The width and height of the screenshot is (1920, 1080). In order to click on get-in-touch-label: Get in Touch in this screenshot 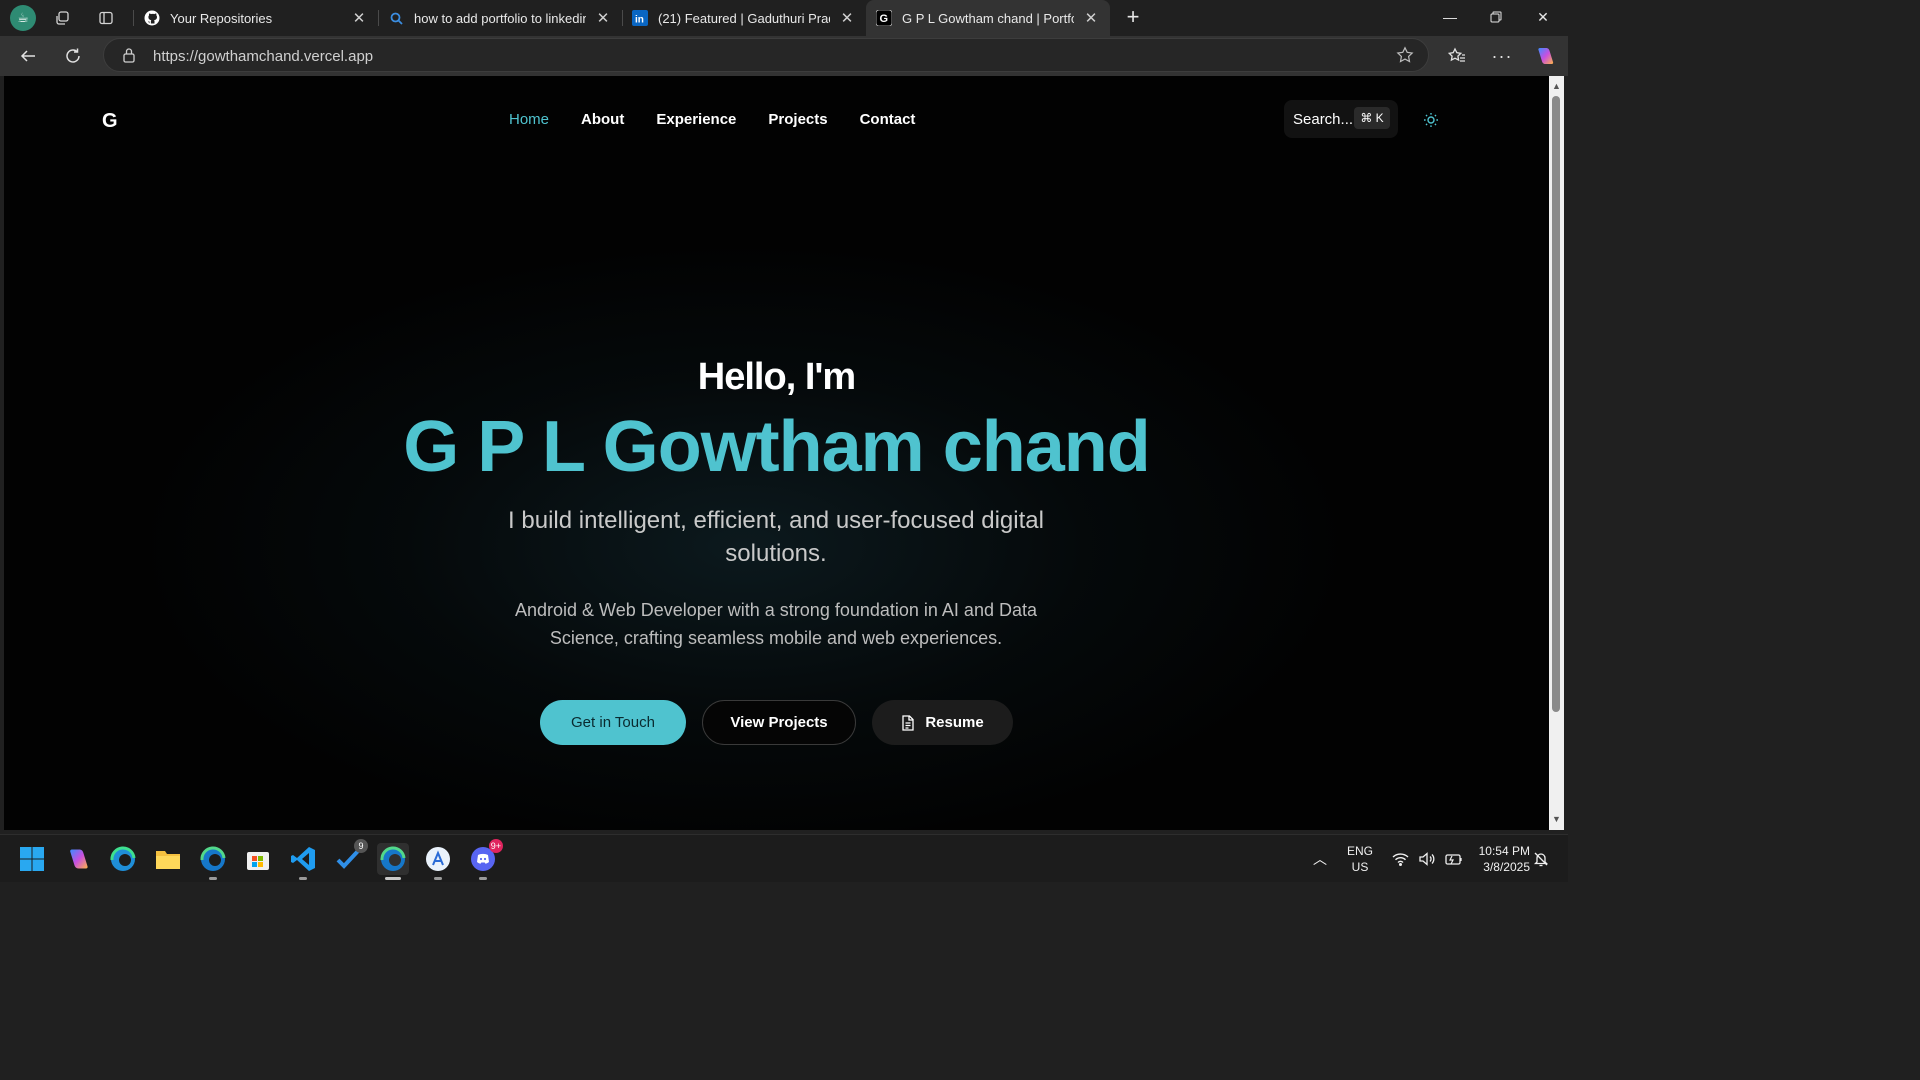, I will do `click(613, 722)`.